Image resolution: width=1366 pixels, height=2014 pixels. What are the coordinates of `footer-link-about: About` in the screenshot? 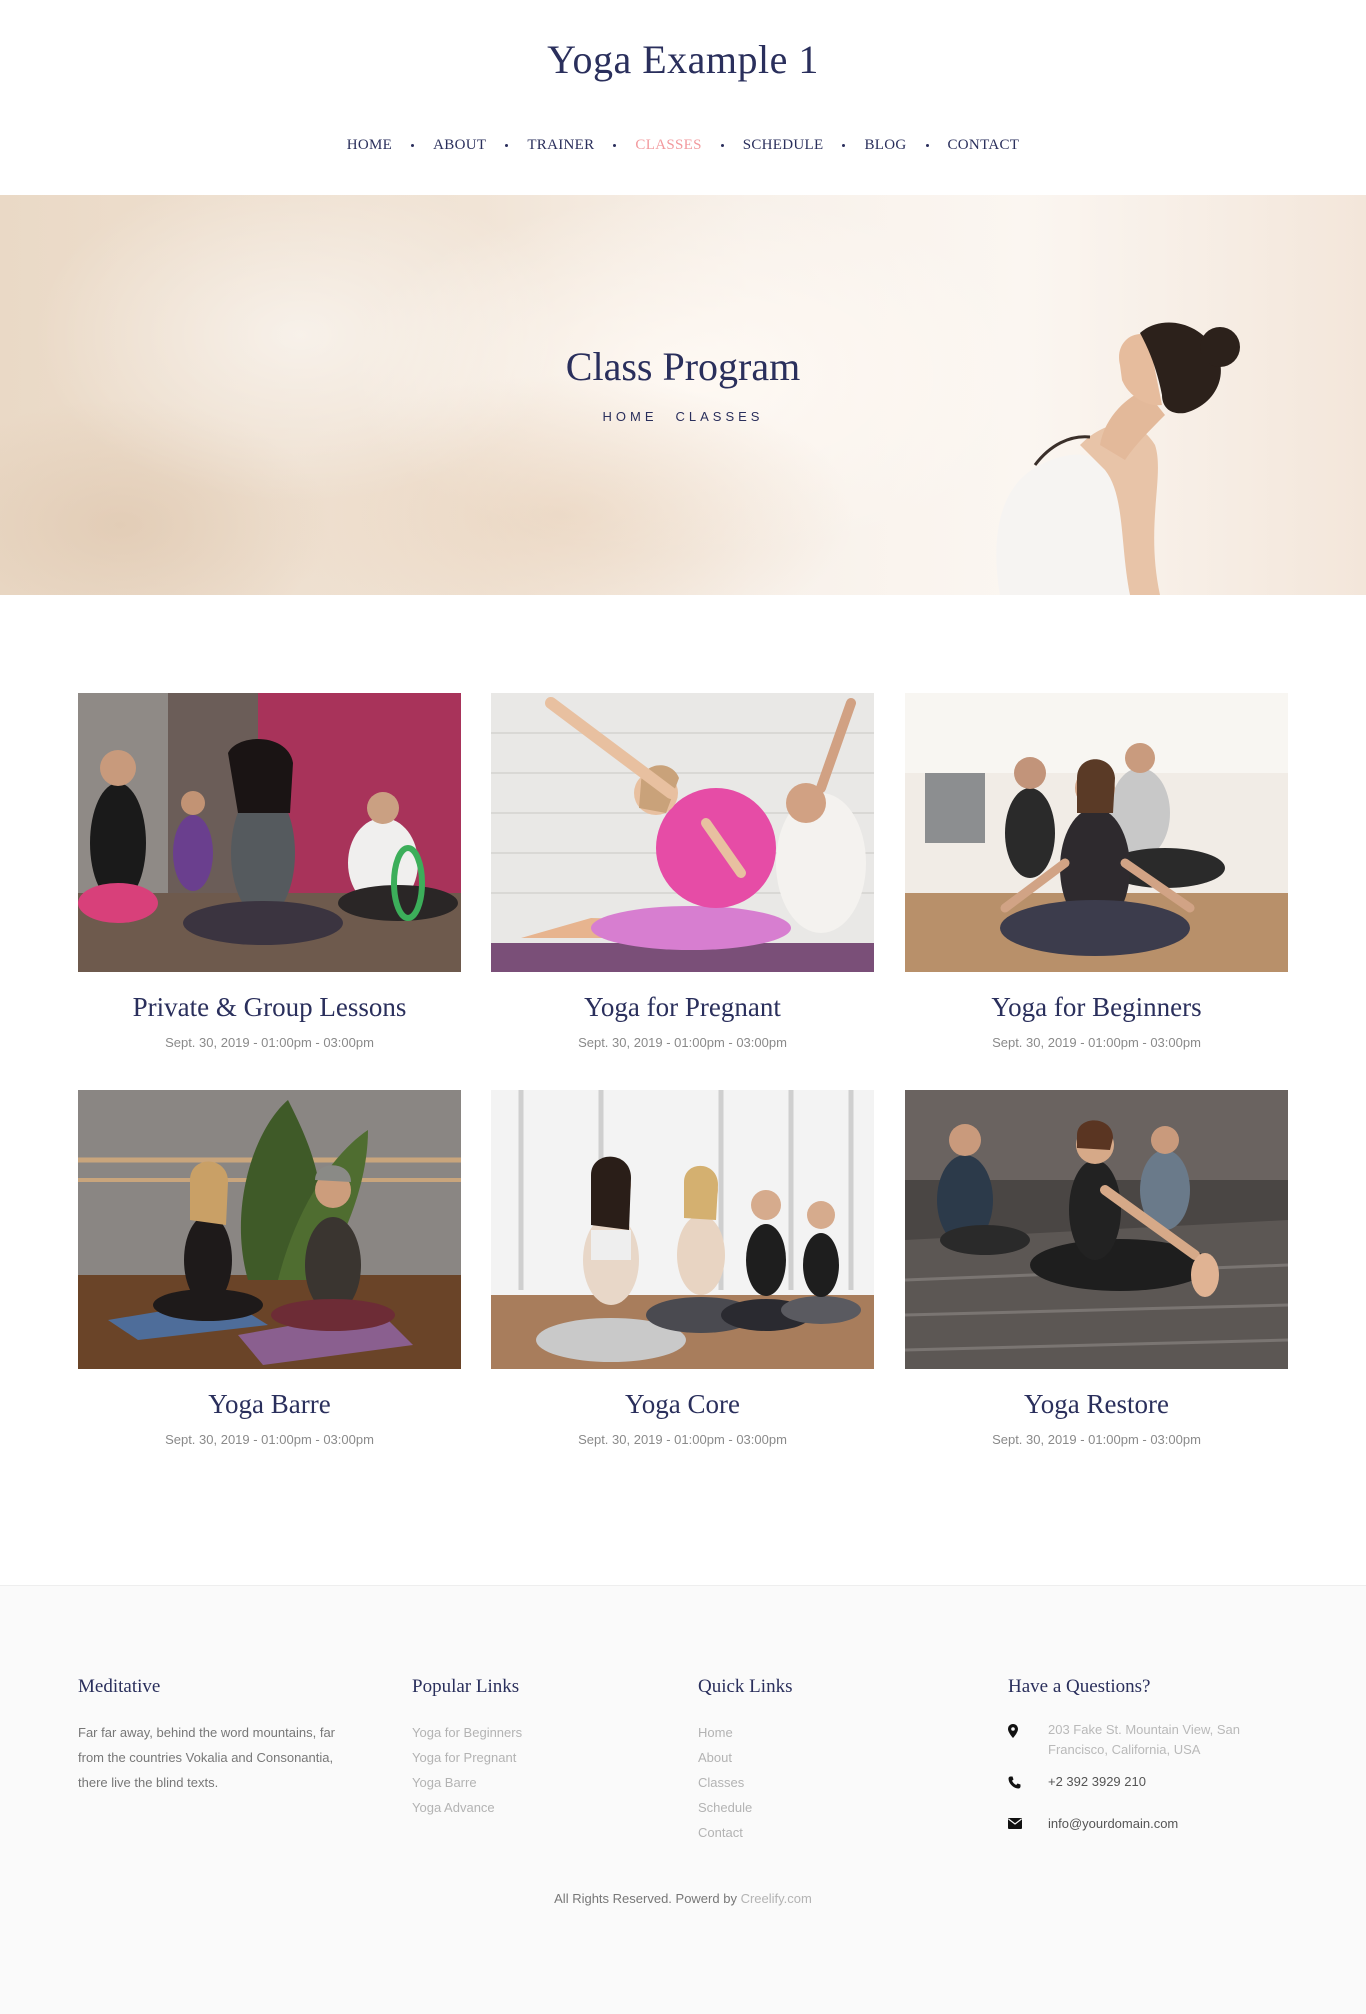 It's located at (745, 1757).